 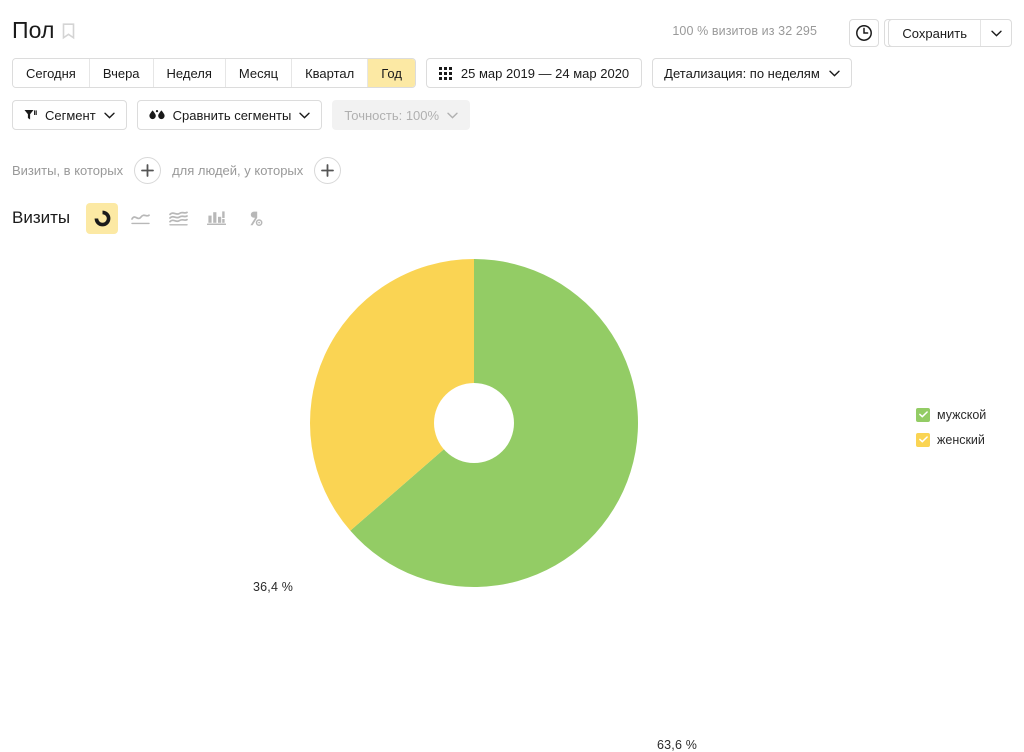 What do you see at coordinates (140, 218) in the screenshot?
I see `line-chart-icon` at bounding box center [140, 218].